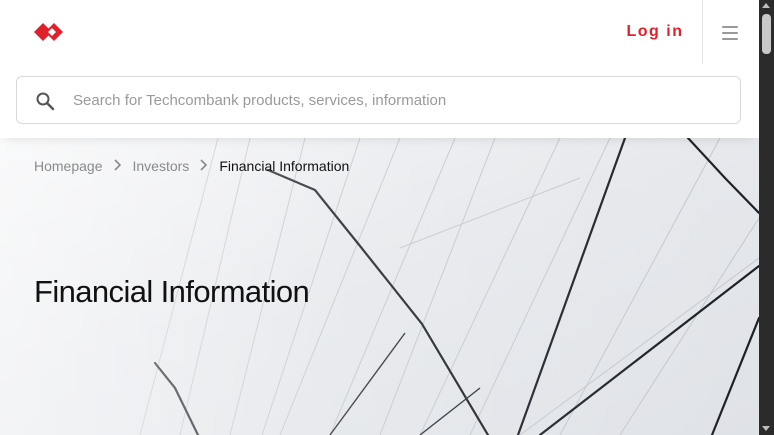 The width and height of the screenshot is (774, 435). Describe the element at coordinates (766, 217) in the screenshot. I see `vertical-scrollbar` at that location.